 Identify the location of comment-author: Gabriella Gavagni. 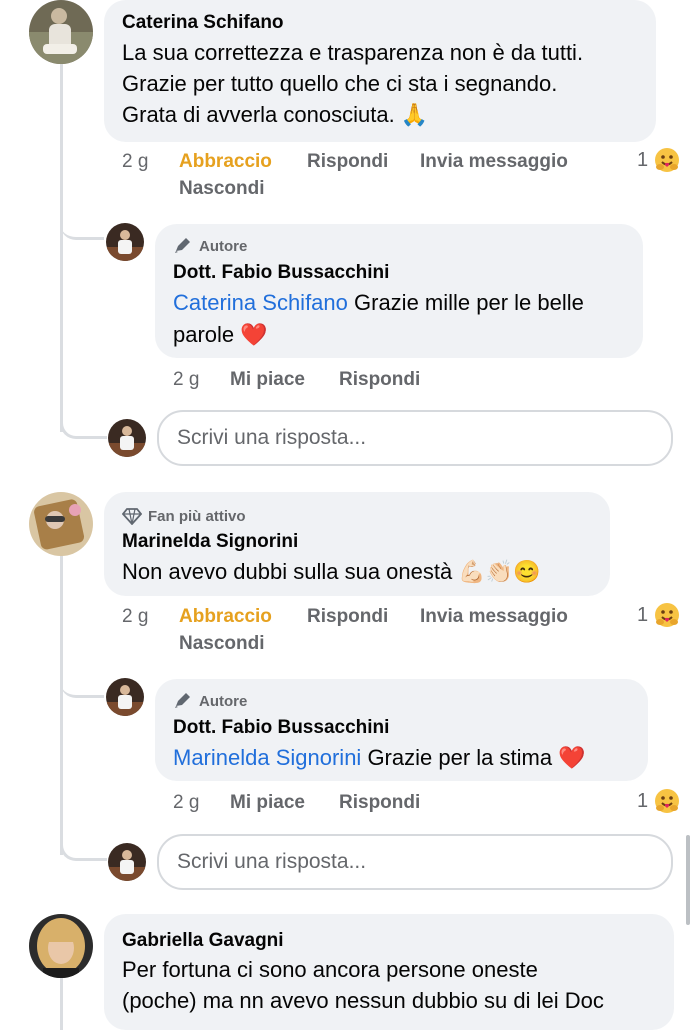
(203, 941).